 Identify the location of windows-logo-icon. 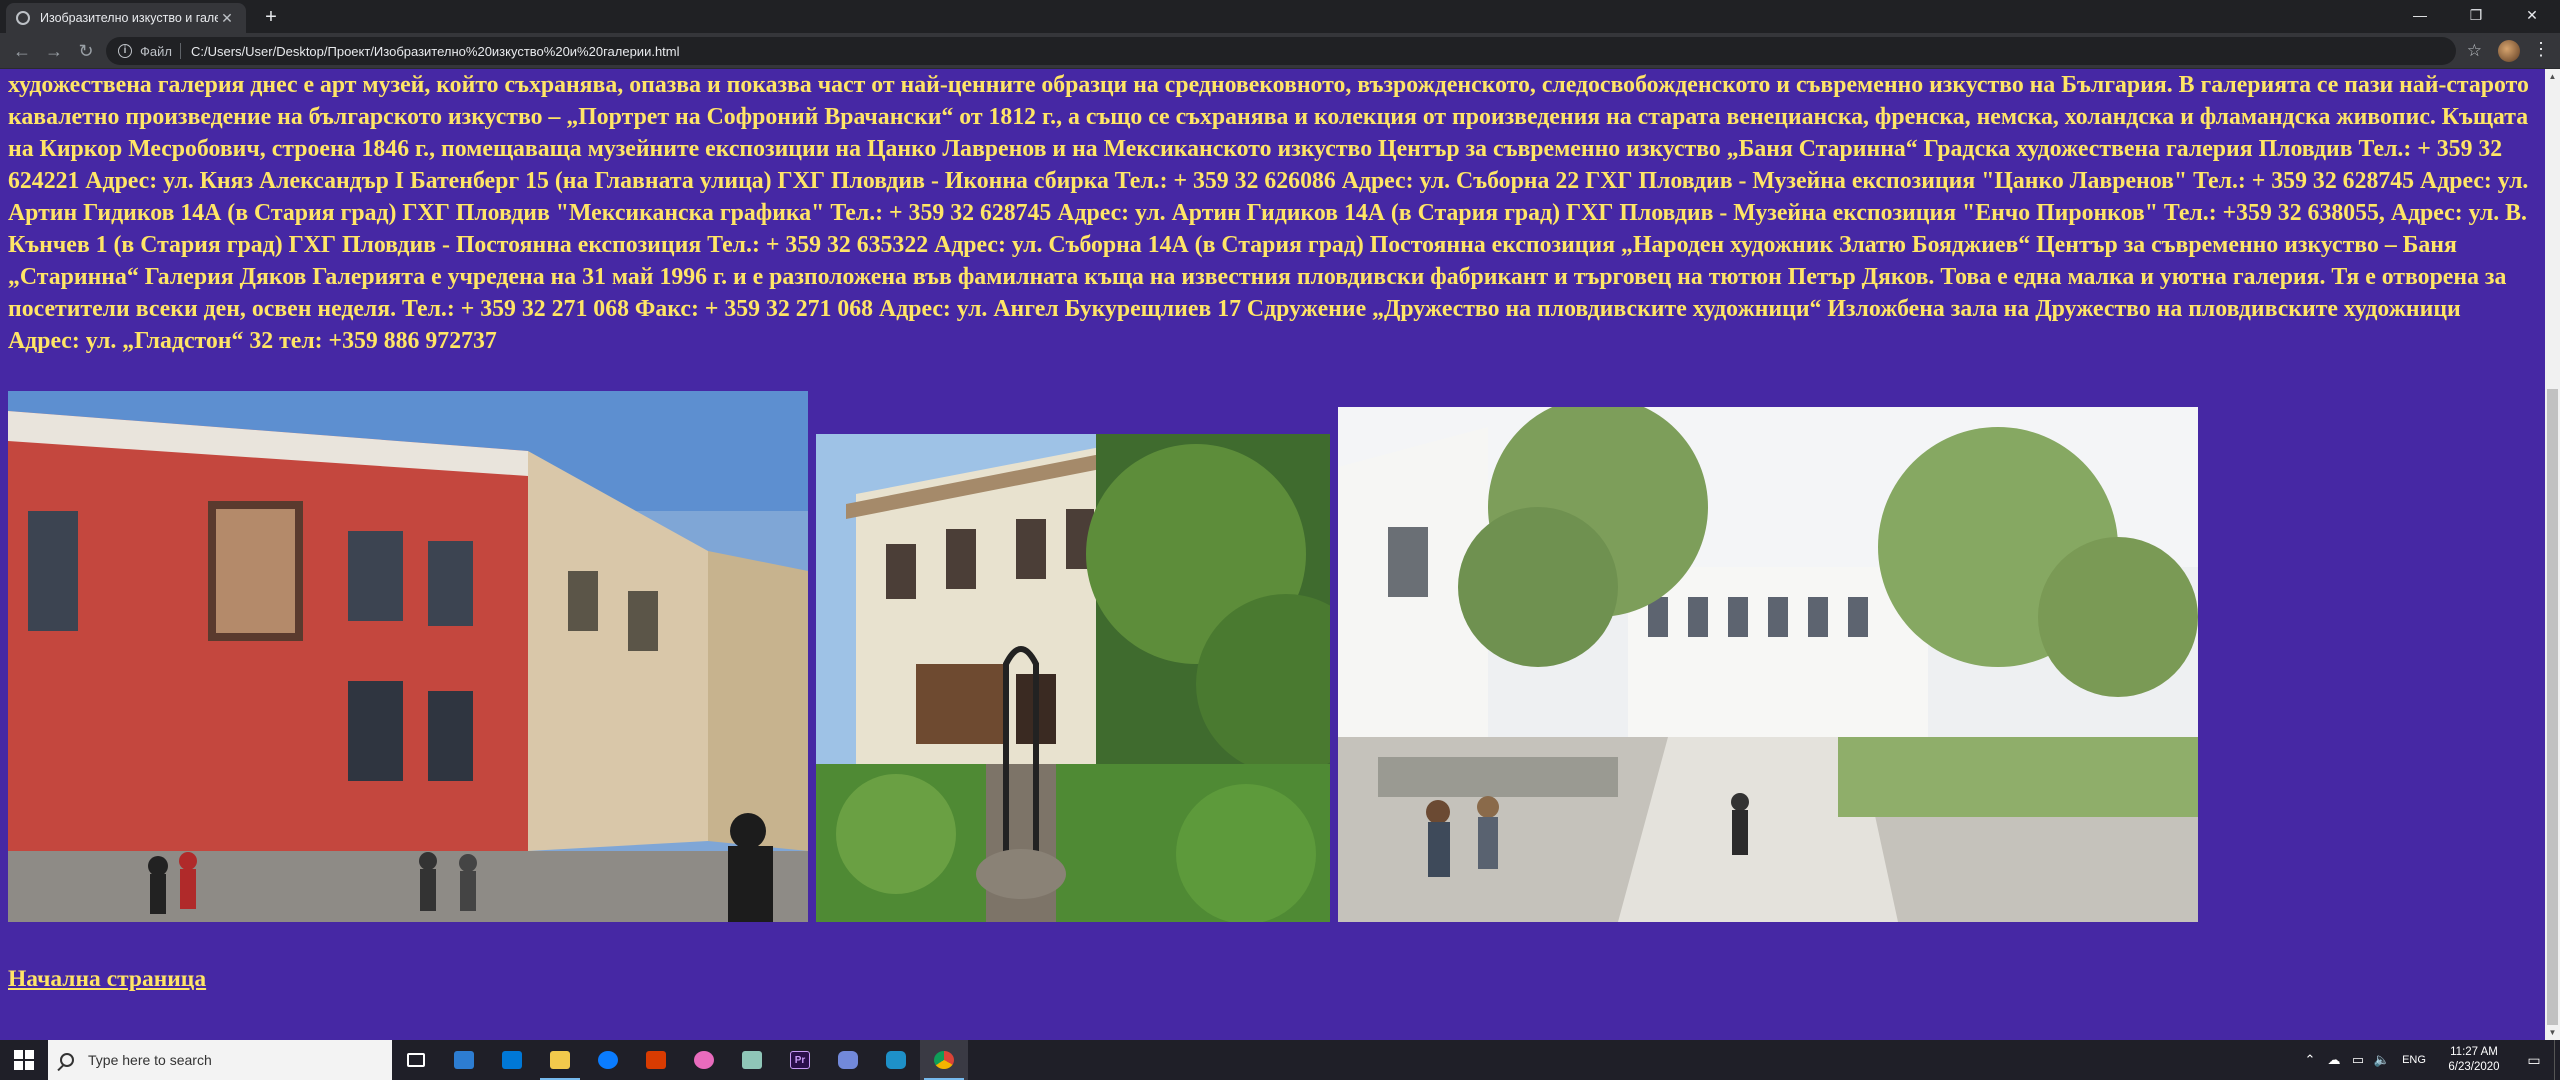
(24, 1060).